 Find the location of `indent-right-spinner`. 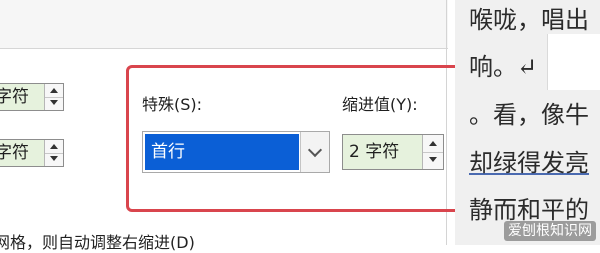

indent-right-spinner is located at coordinates (53, 153).